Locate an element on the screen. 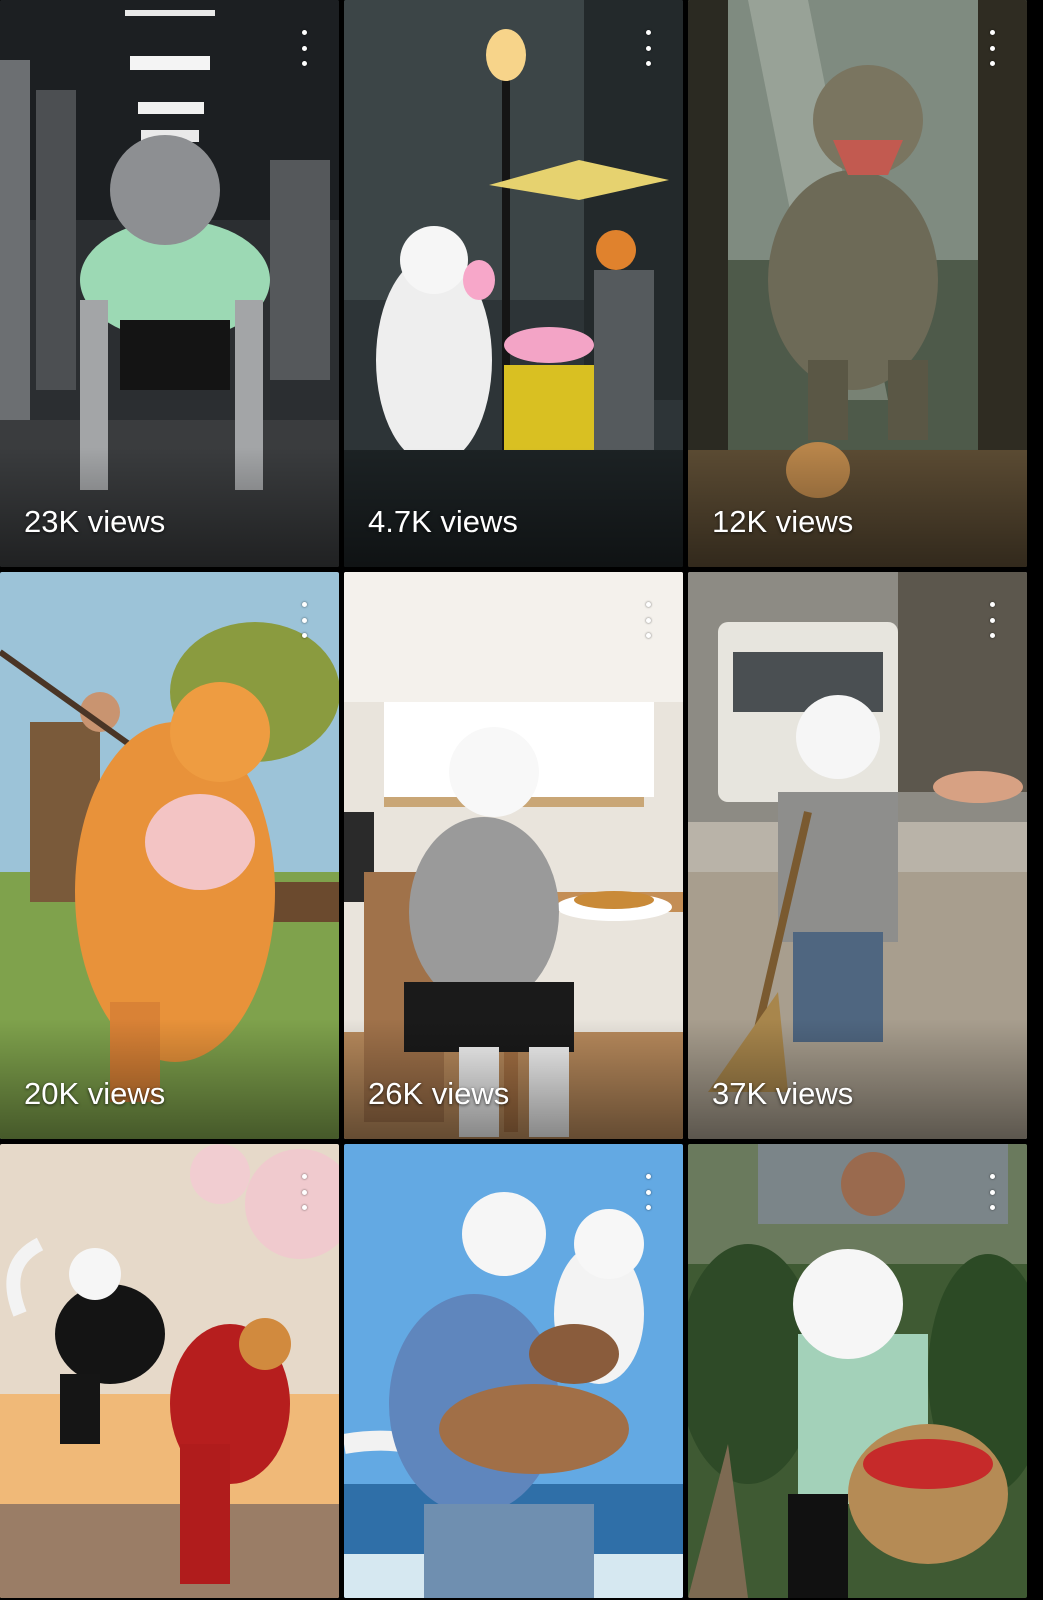 Image resolution: width=1043 pixels, height=1600 pixels. video-thumbnail: 20K views is located at coordinates (169, 855).